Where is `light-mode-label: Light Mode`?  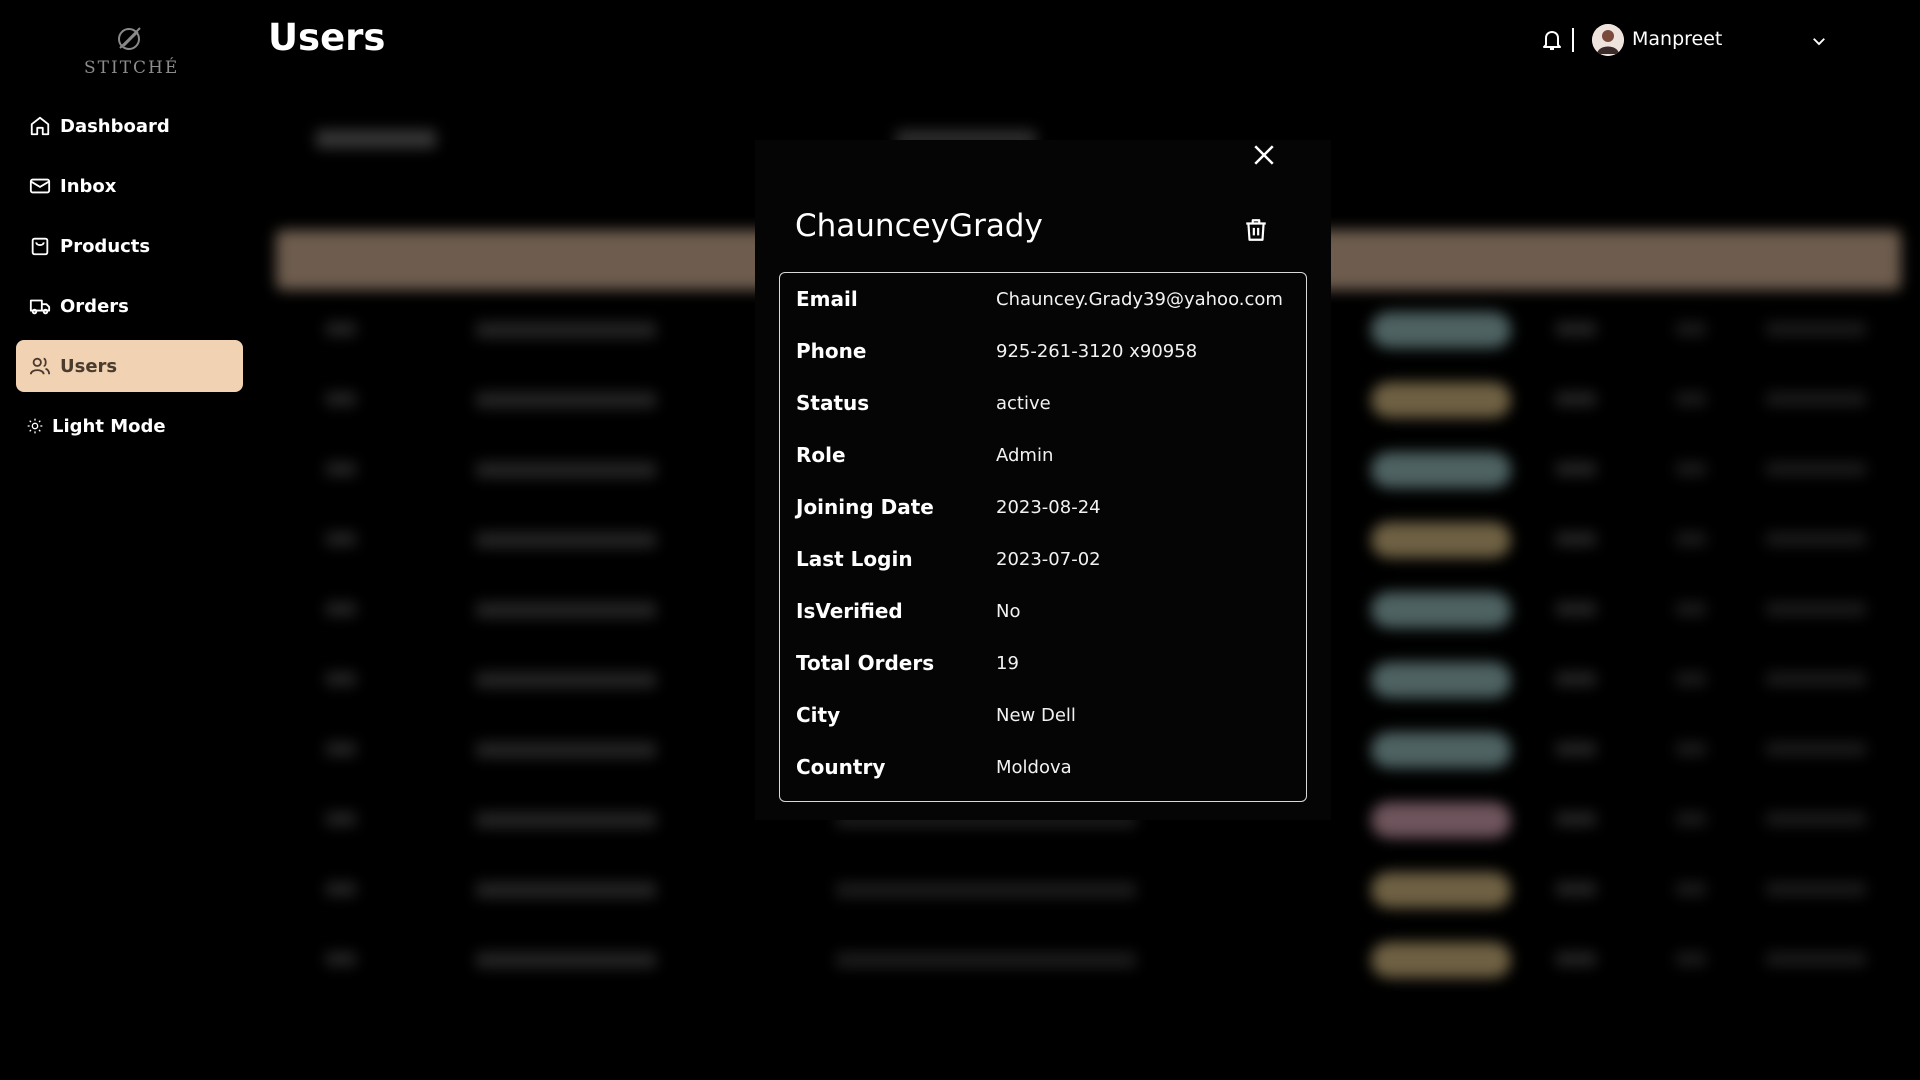
light-mode-label: Light Mode is located at coordinates (109, 426).